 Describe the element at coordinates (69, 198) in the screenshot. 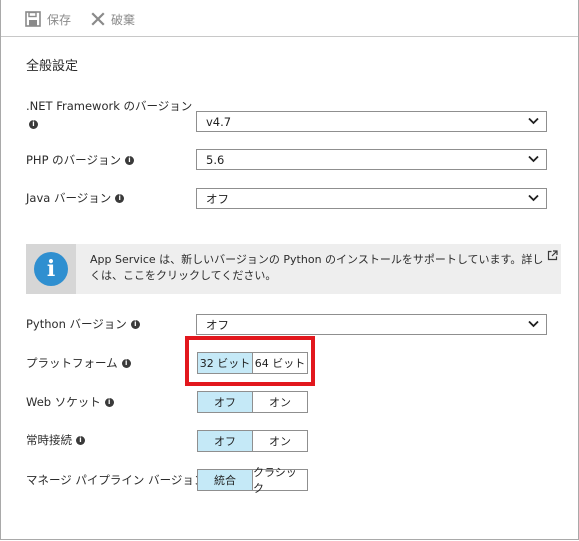

I see `java-label-text: Java バージョン` at that location.